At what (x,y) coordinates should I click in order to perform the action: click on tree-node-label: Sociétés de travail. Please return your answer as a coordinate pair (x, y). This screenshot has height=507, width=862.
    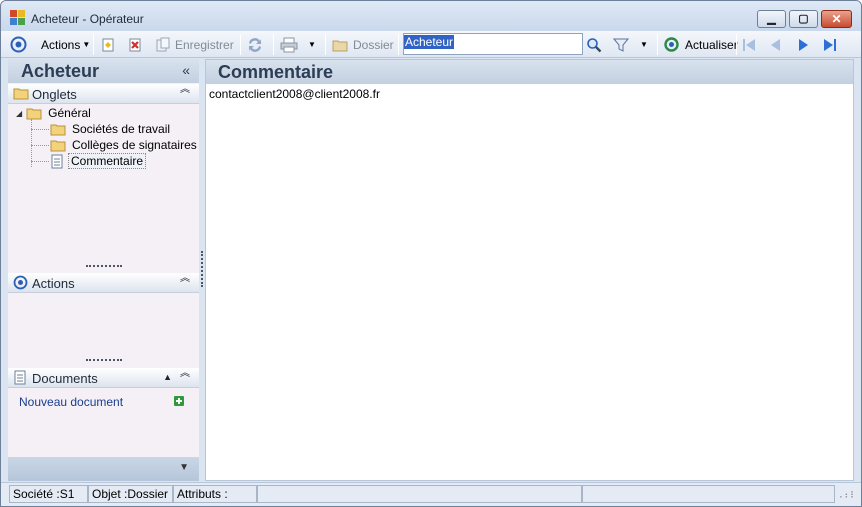
    Looking at the image, I should click on (121, 129).